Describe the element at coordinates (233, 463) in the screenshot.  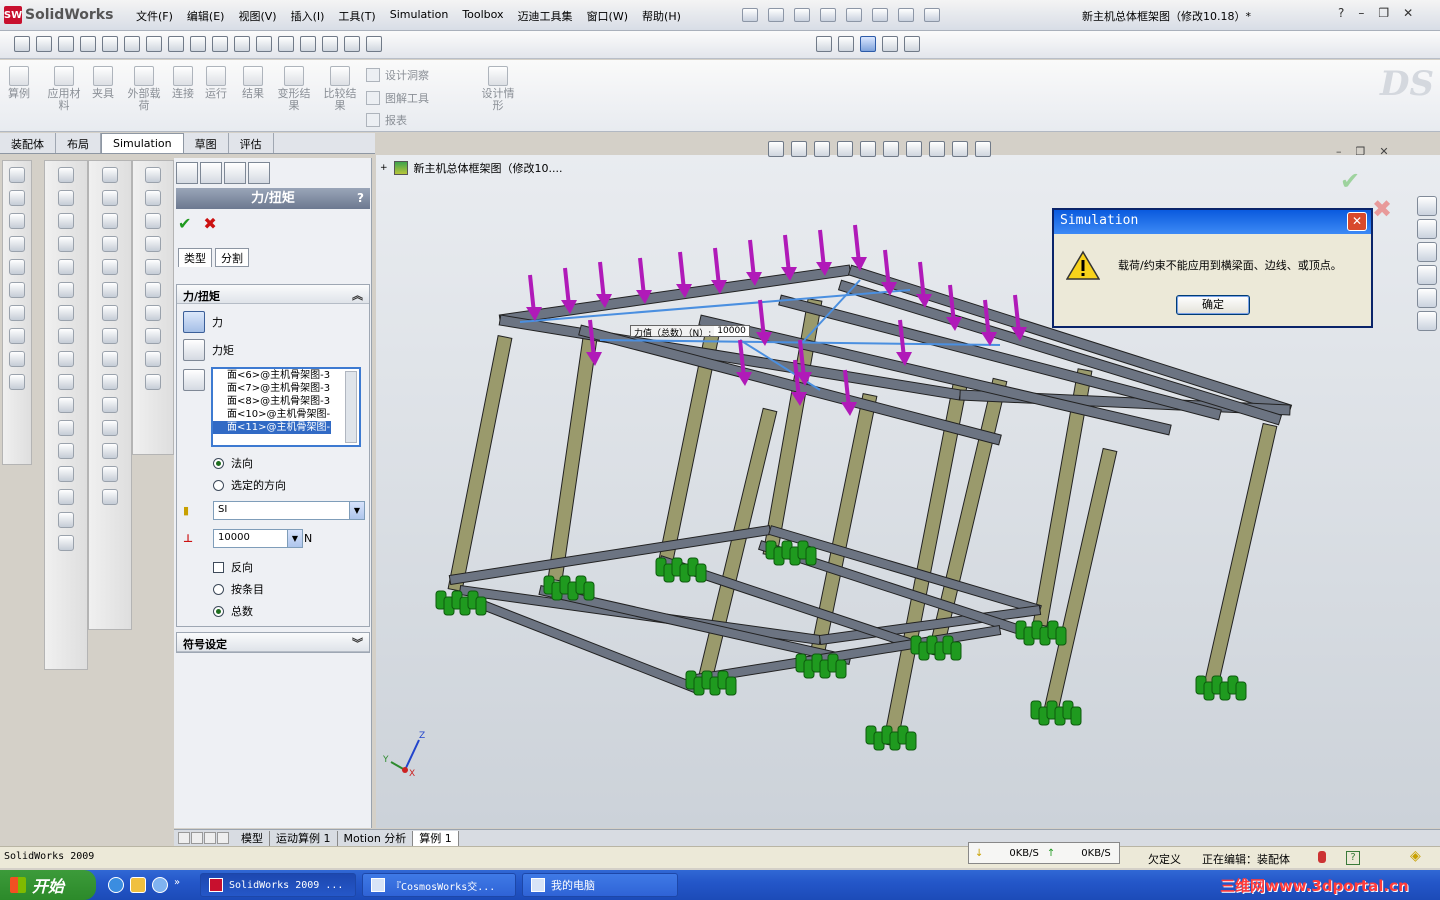
I see `normal-option: 法向` at that location.